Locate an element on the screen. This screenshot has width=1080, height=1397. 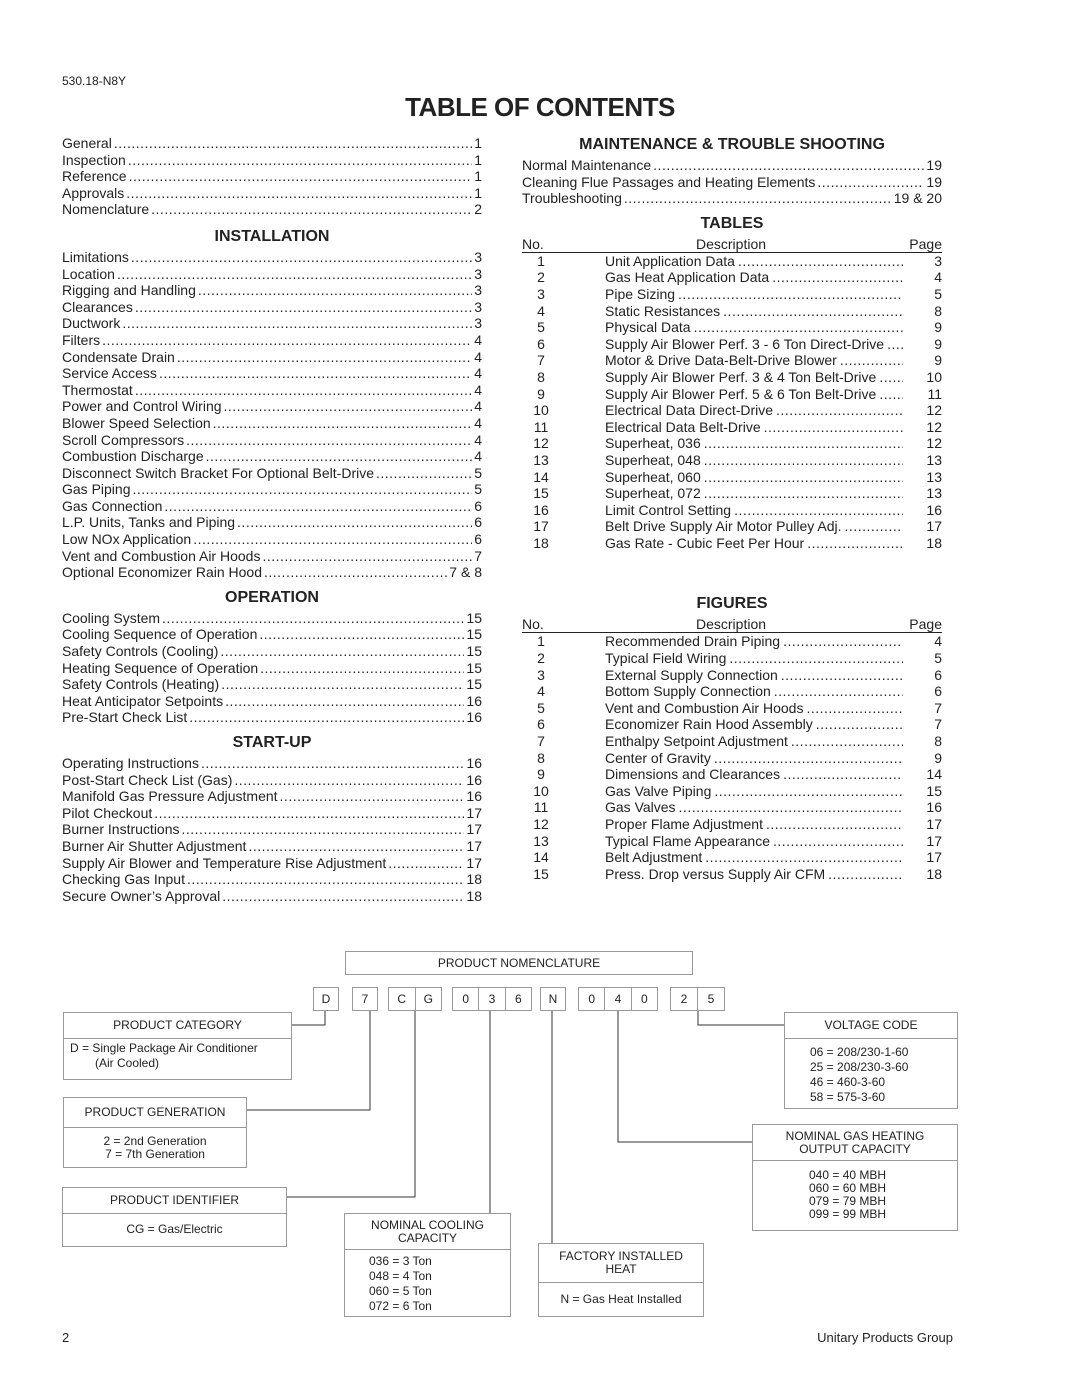
box-header: PRODUCT GENERATION is located at coordinates (155, 1113).